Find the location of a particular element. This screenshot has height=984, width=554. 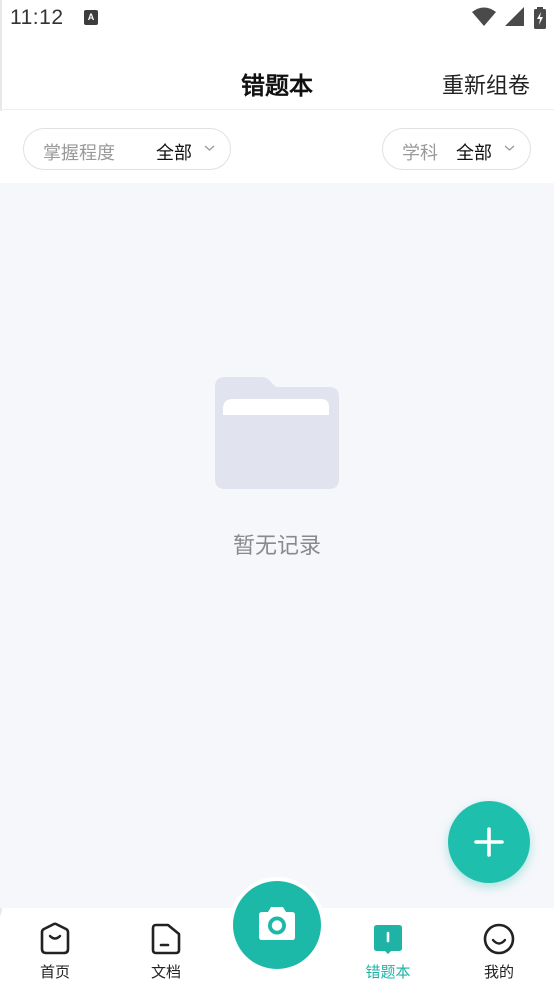

status-time: 11:12 is located at coordinates (37, 17).